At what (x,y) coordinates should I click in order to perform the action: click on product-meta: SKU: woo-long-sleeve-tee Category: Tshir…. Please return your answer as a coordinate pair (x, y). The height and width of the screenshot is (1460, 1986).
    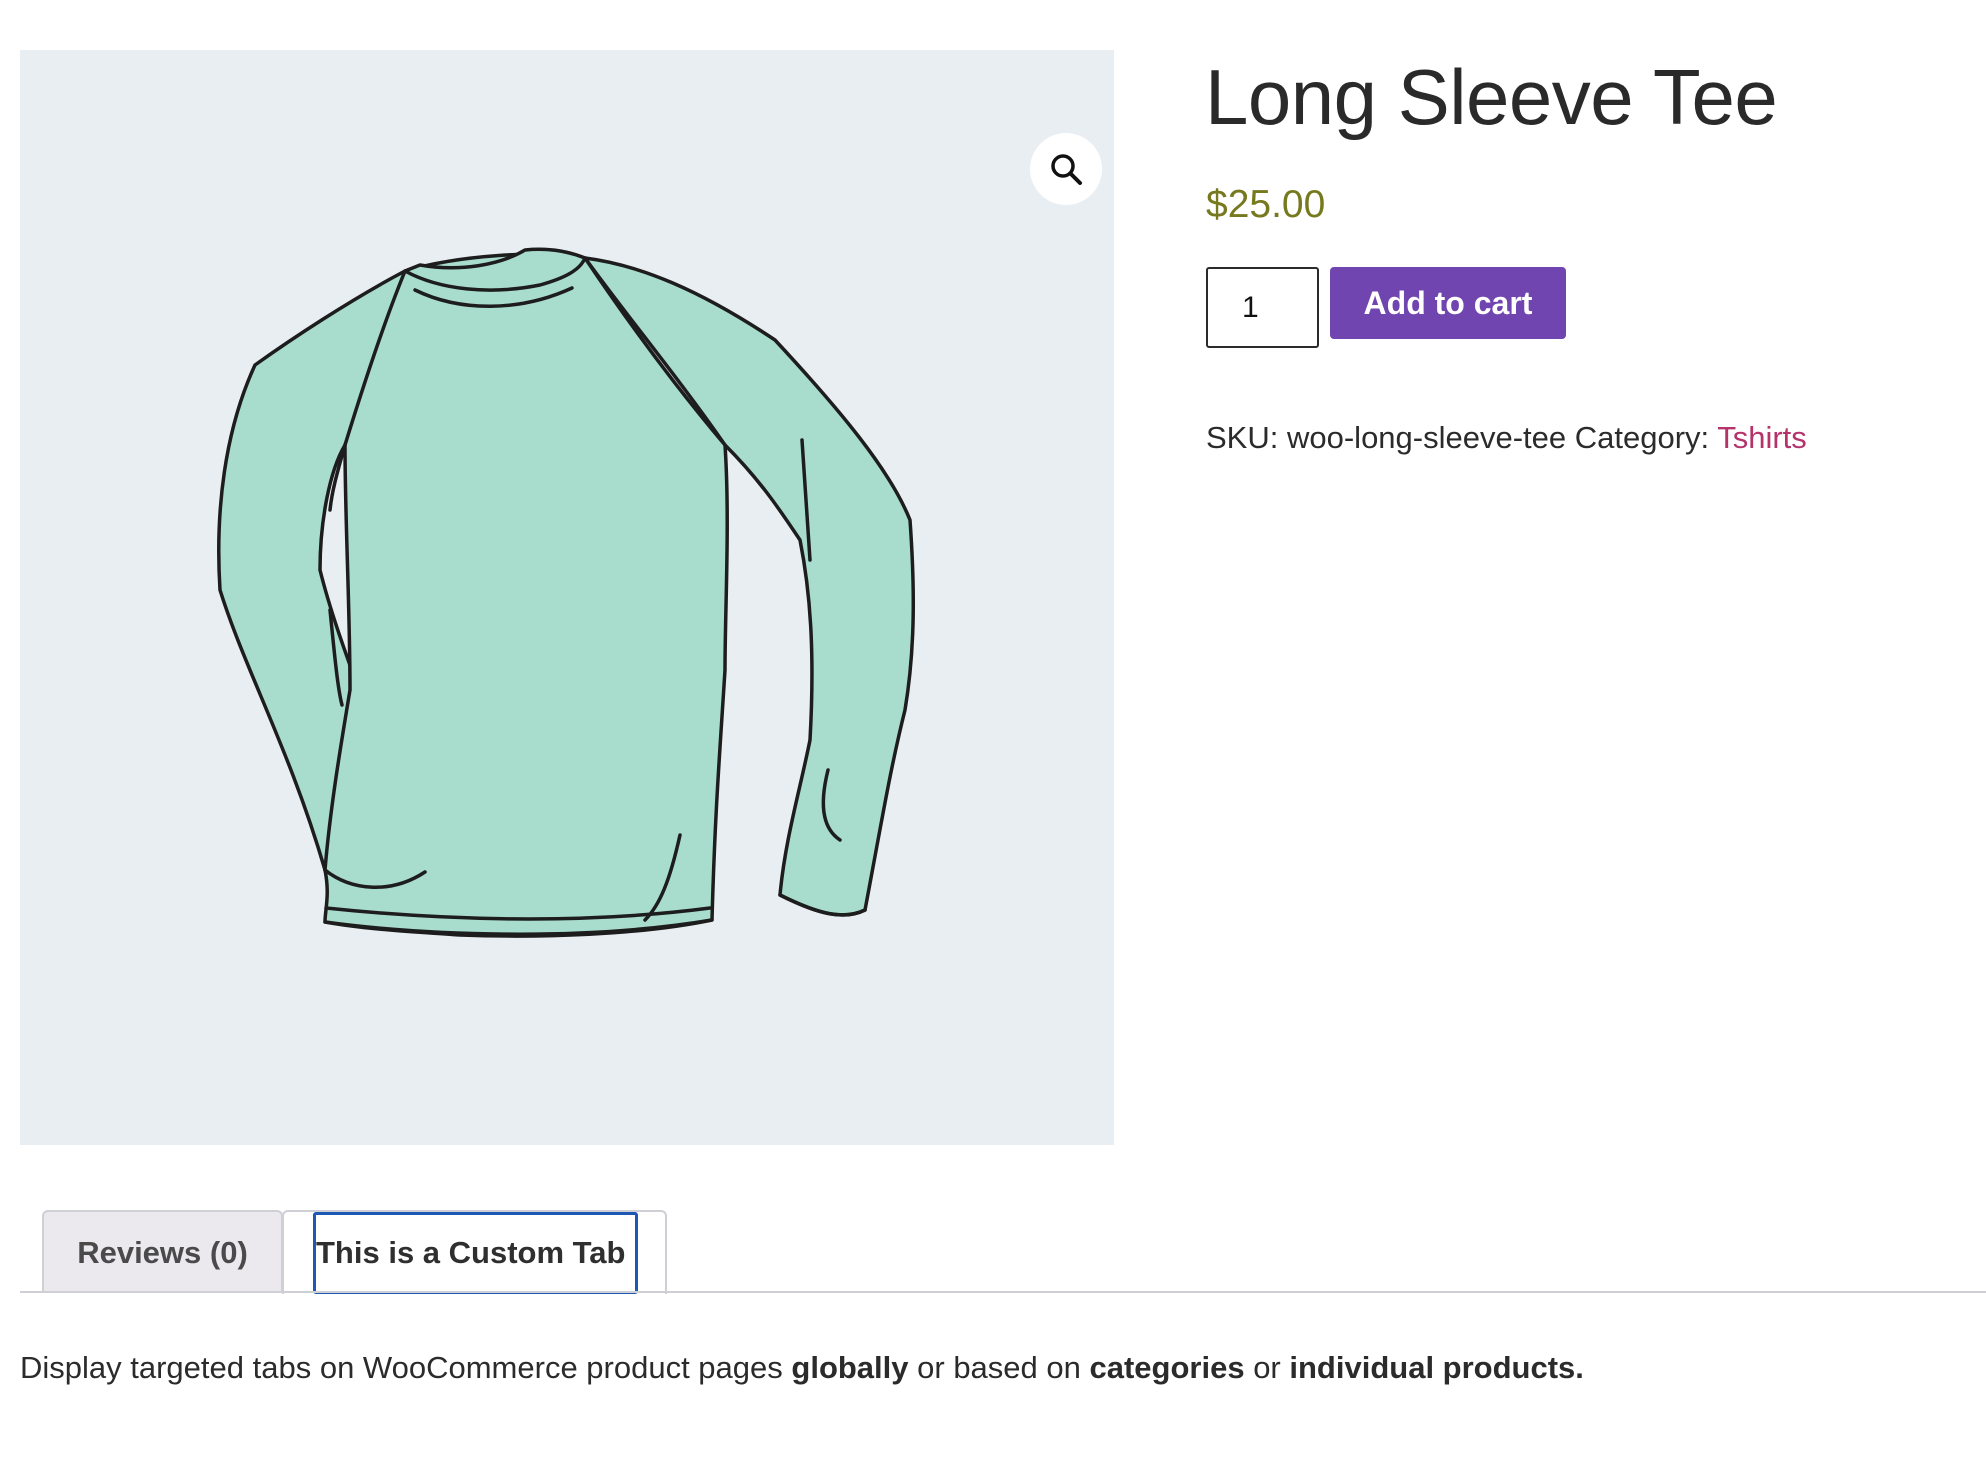
    Looking at the image, I should click on (1506, 438).